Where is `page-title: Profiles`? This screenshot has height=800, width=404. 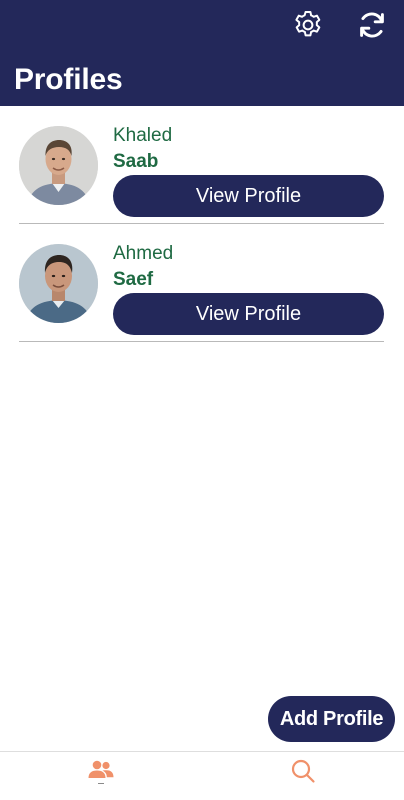 page-title: Profiles is located at coordinates (68, 79).